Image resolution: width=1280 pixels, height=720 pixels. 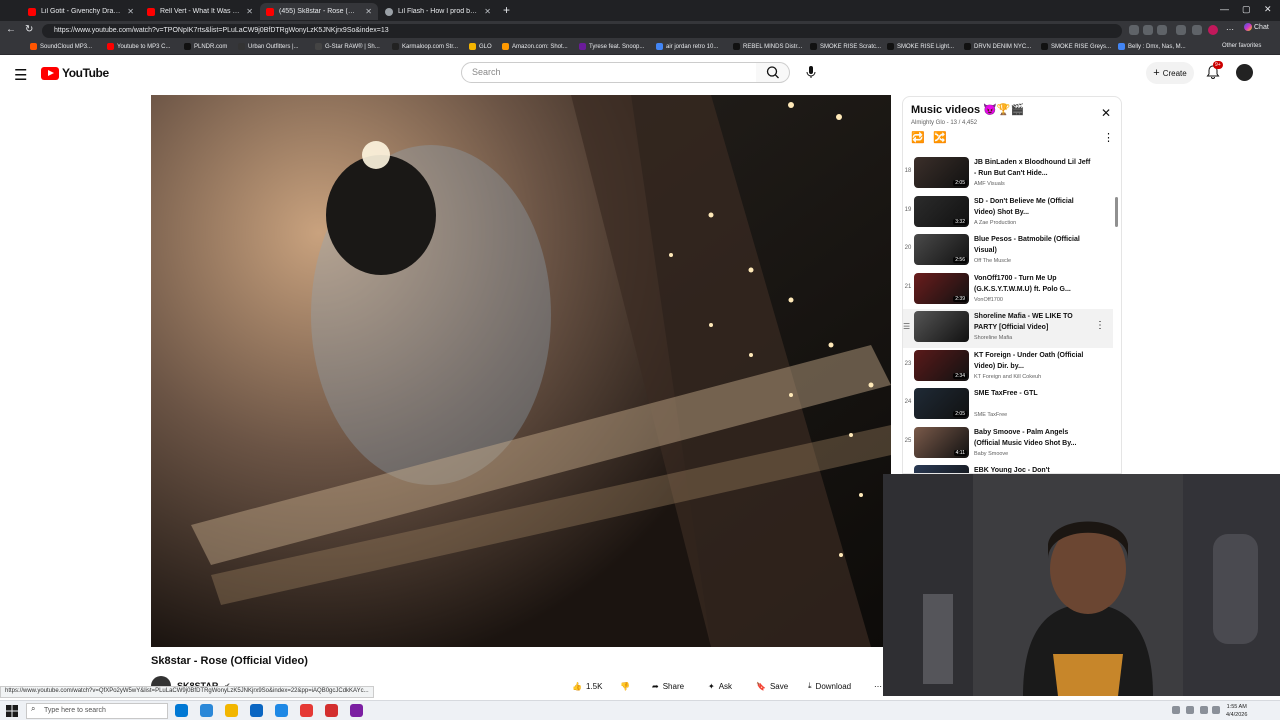 I want to click on browser-tab: Rell Vert - What It Was (Official M ✕, so click(x=200, y=11).